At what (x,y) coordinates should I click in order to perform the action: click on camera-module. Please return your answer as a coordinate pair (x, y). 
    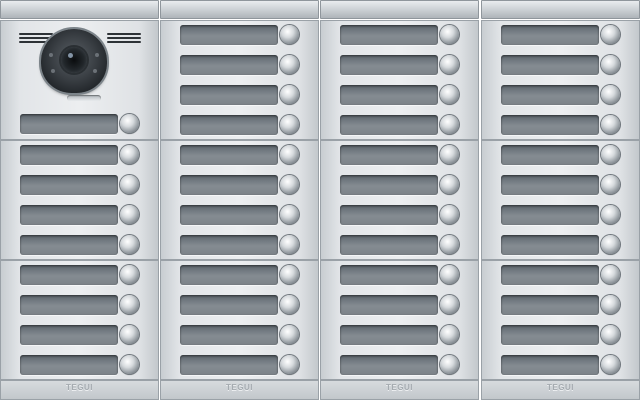
    Looking at the image, I should click on (79, 80).